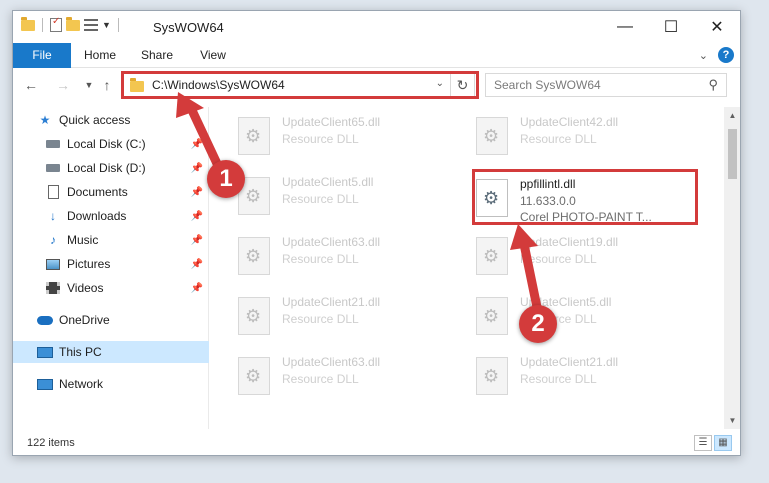 Image resolution: width=769 pixels, height=483 pixels. I want to click on customize-view-icon, so click(91, 25).